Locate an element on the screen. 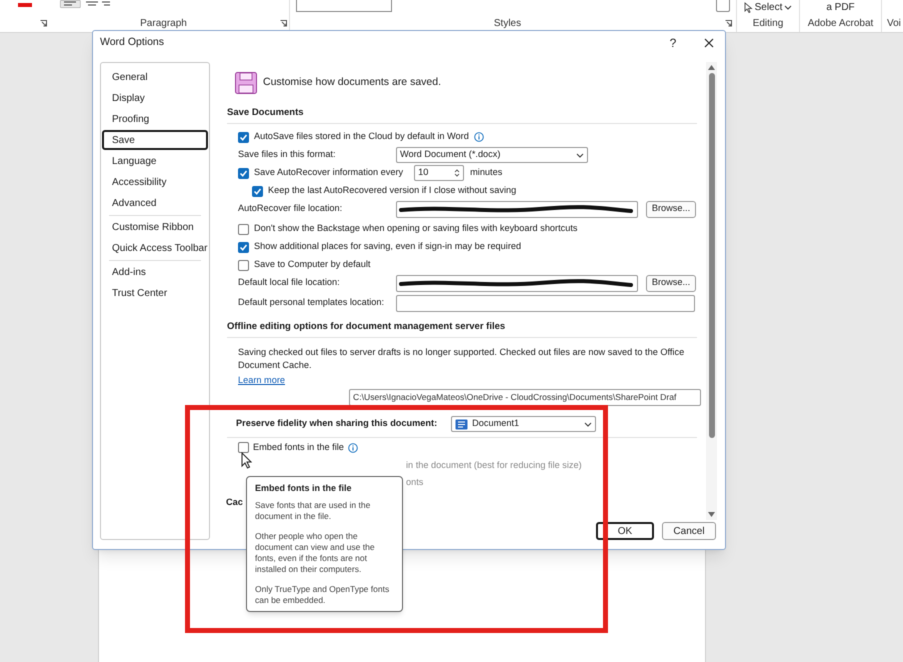 The width and height of the screenshot is (903, 662). format-dropdown: Word Document (*.docx) is located at coordinates (492, 155).